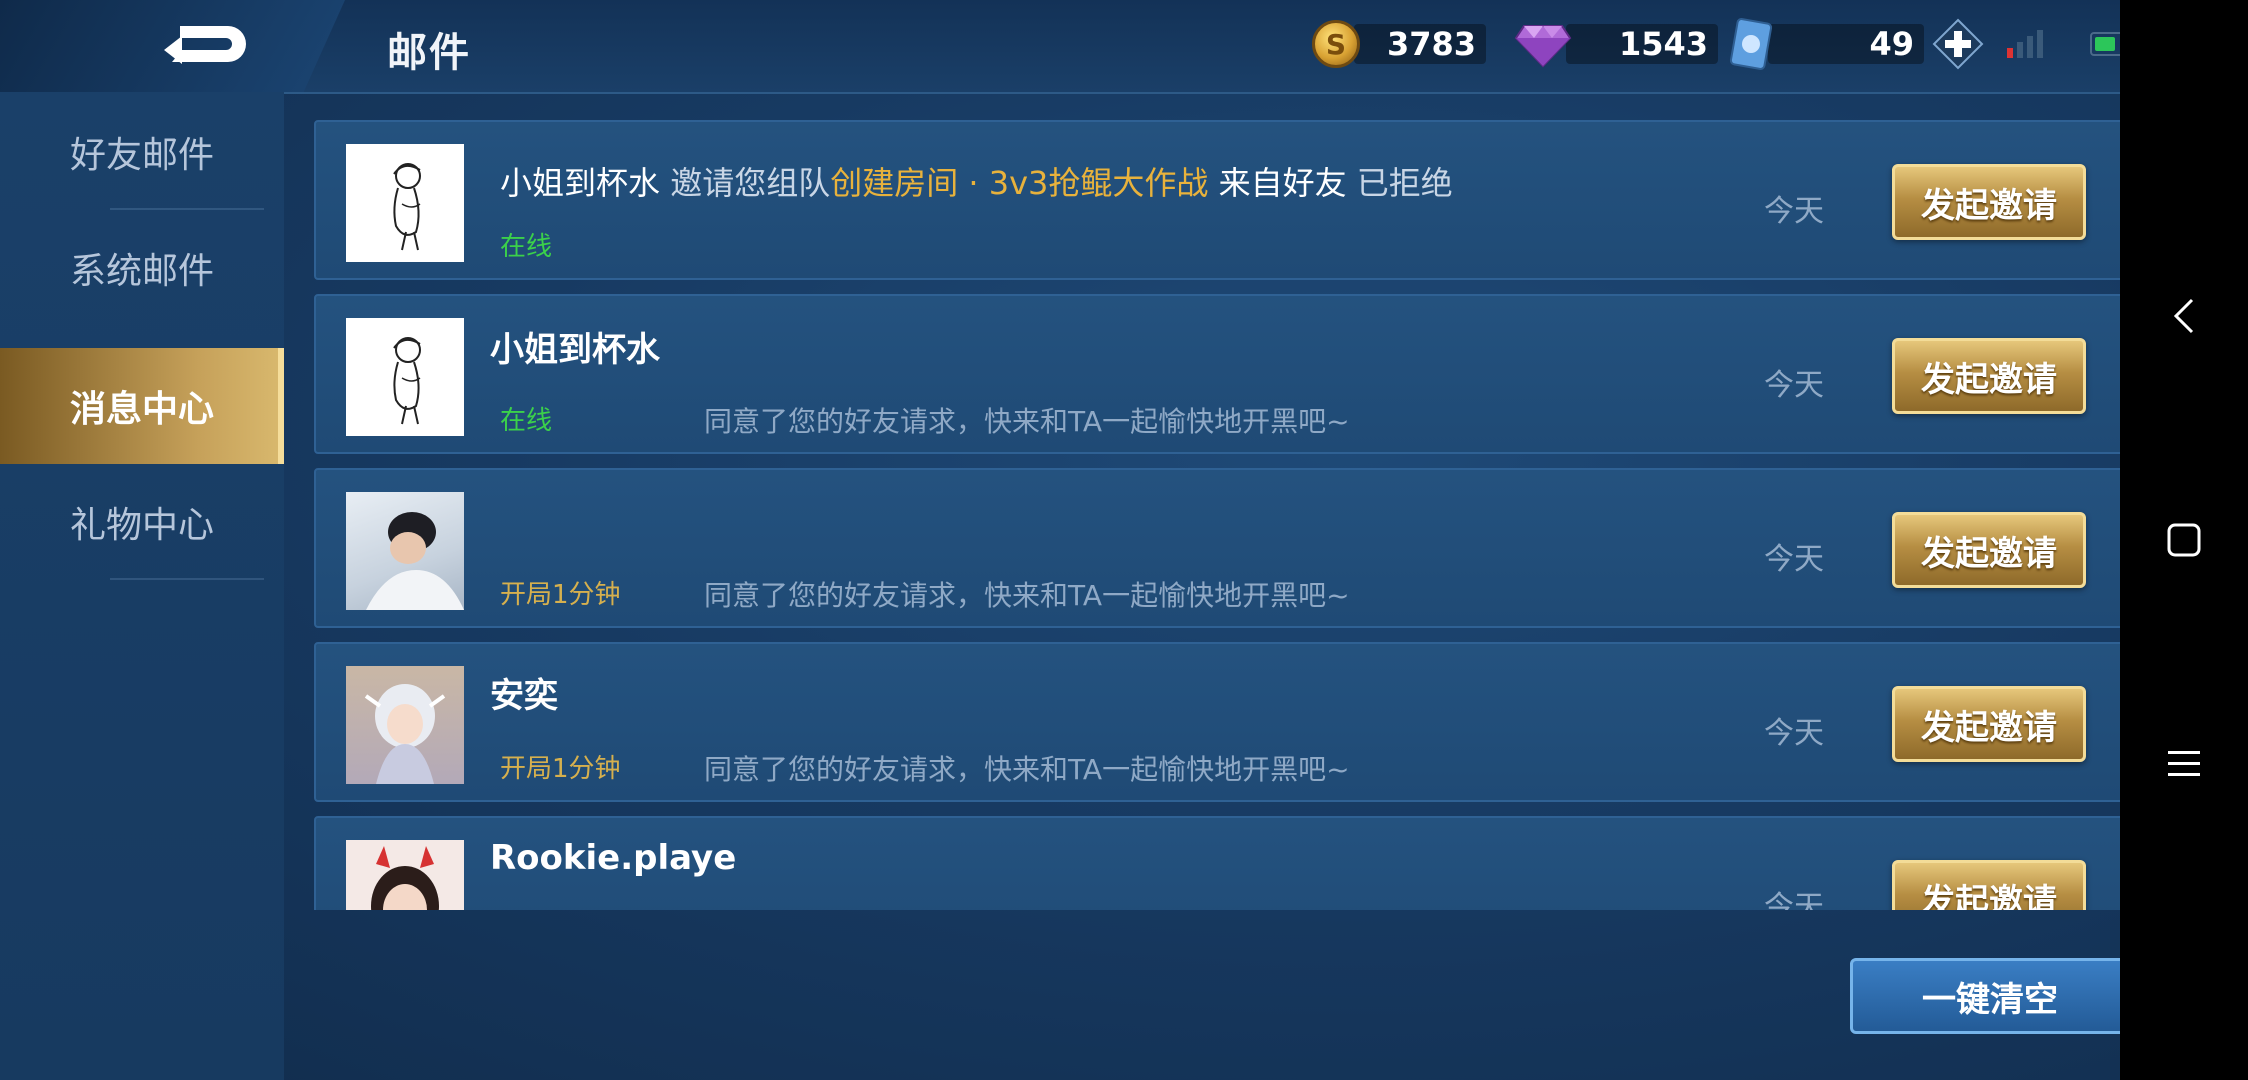  I want to click on hamburger-icon, so click(2184, 763).